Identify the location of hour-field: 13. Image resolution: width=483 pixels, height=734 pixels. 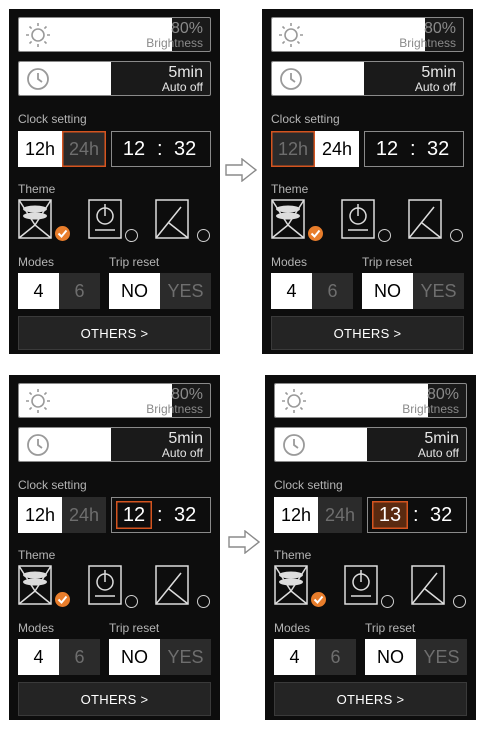
(390, 515).